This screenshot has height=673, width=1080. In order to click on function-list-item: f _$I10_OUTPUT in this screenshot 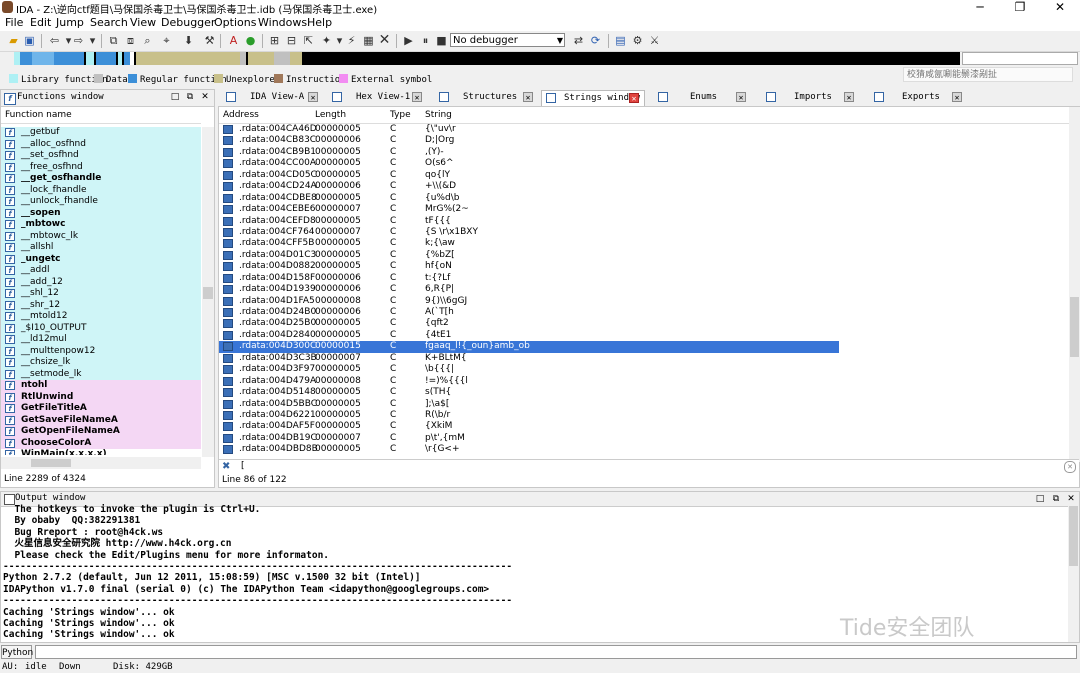, I will do `click(101, 328)`.